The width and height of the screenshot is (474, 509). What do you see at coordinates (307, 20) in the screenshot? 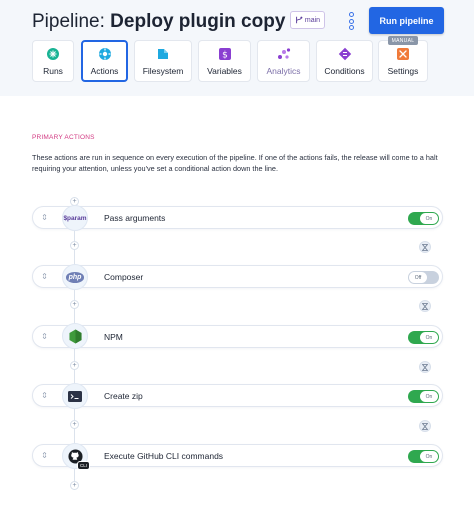
I see `branch-badge: main` at bounding box center [307, 20].